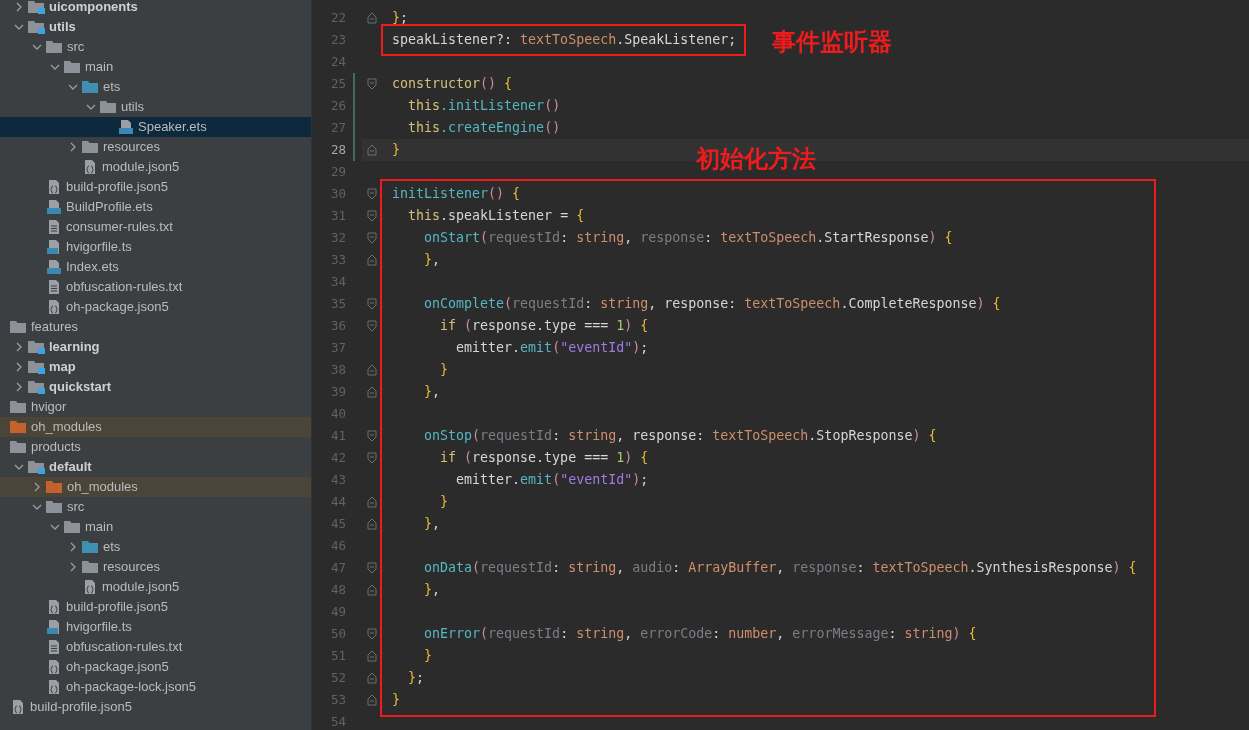 The image size is (1249, 730). I want to click on line-number: 34, so click(337, 281).